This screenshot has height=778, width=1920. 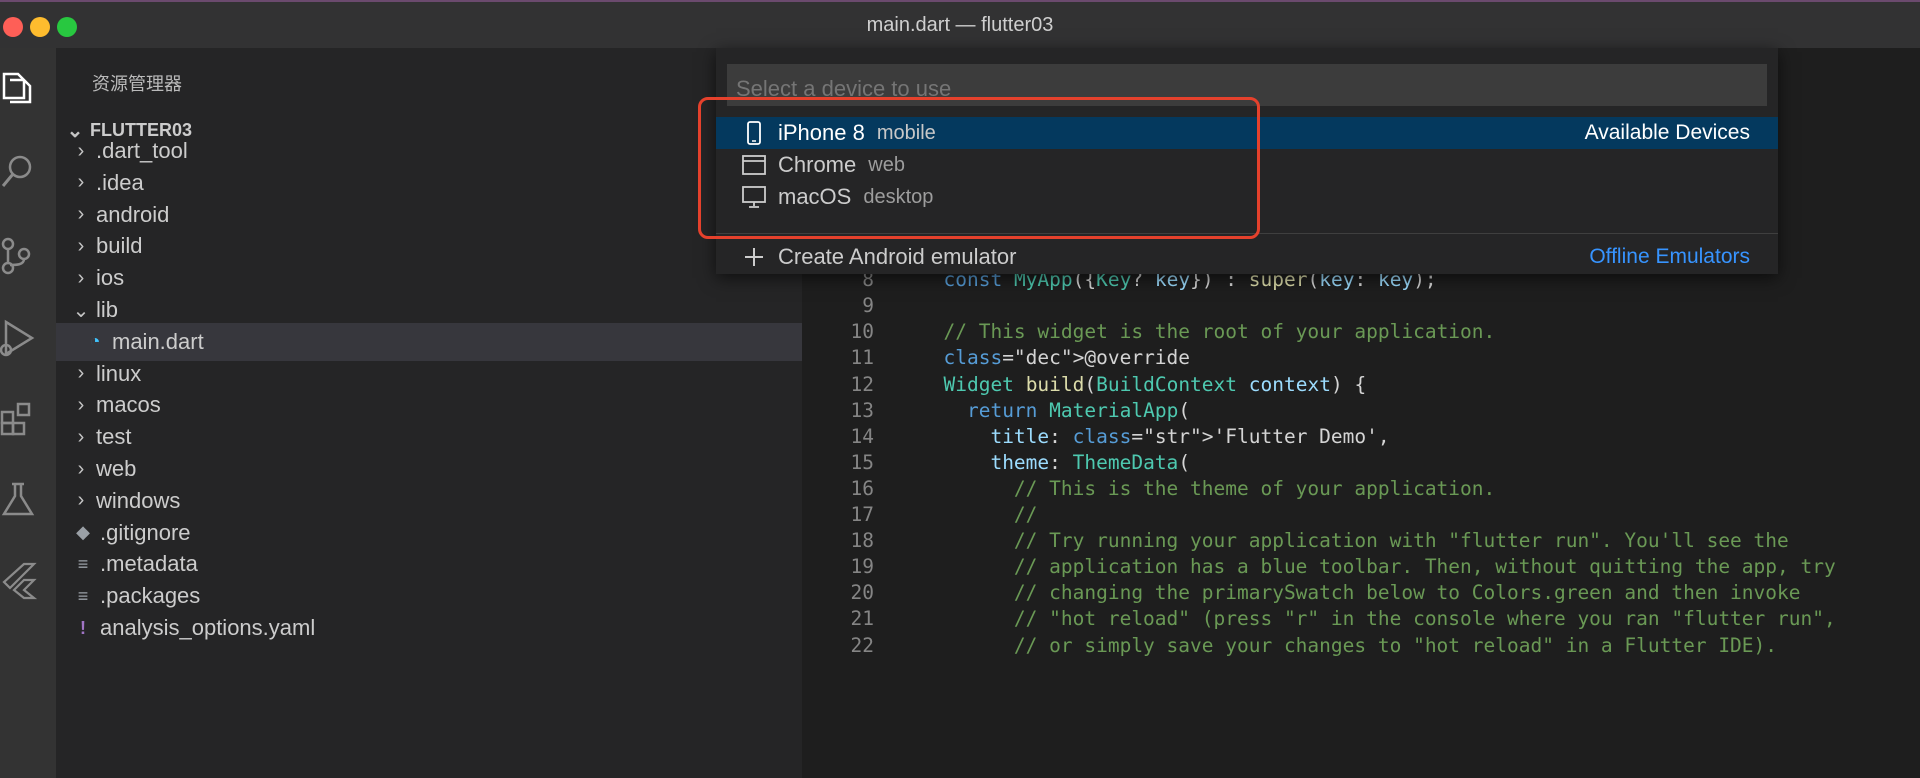 What do you see at coordinates (754, 133) in the screenshot?
I see `phone-icon` at bounding box center [754, 133].